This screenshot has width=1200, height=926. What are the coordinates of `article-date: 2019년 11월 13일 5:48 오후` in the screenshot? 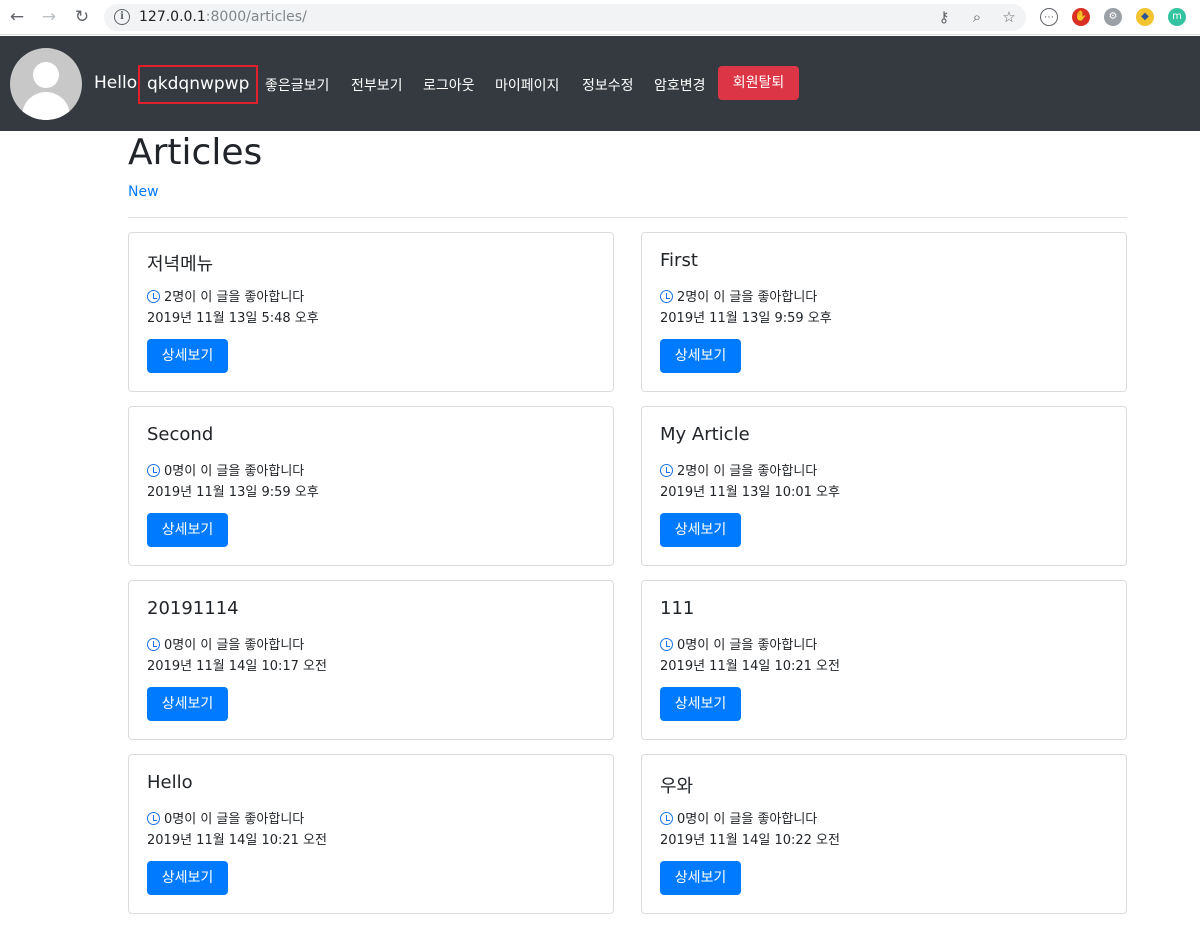 It's located at (233, 318).